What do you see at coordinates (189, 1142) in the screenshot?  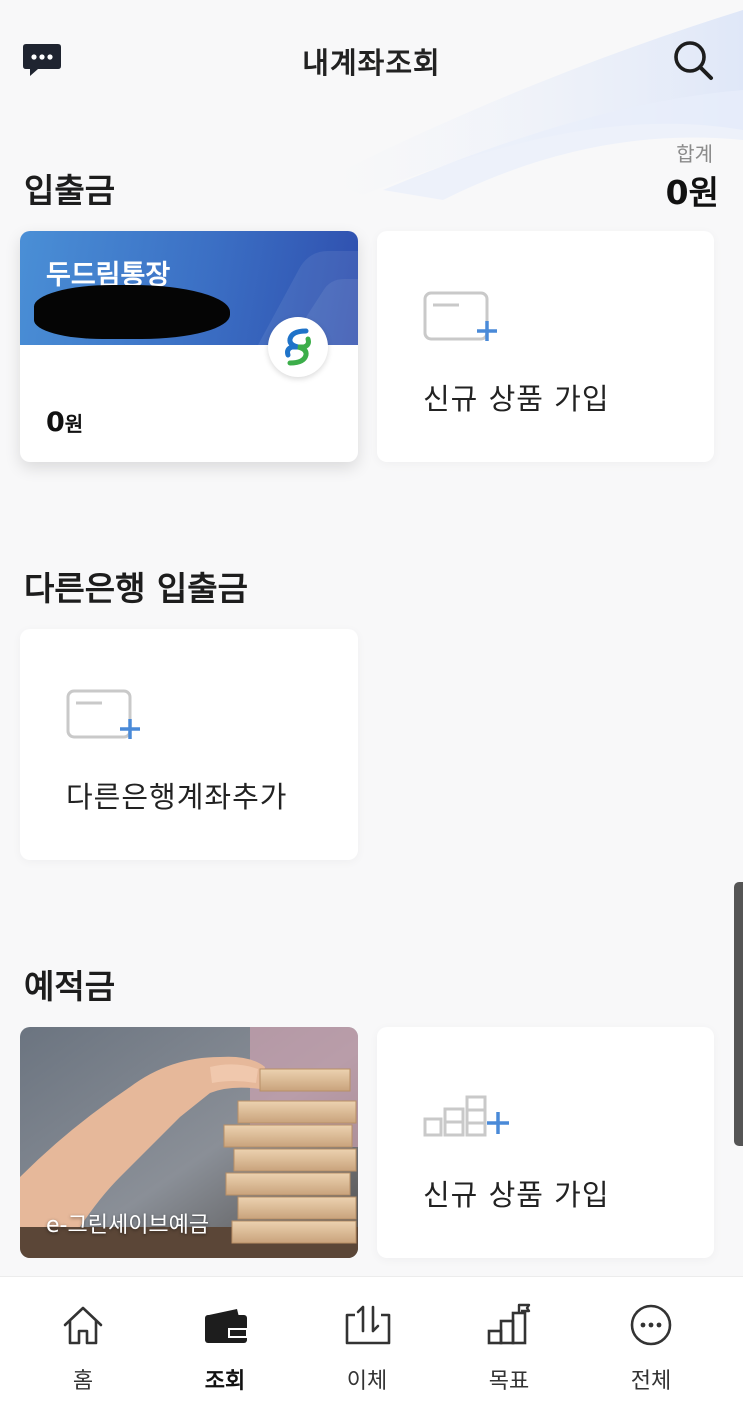 I see `savings-product-card: e-그린세이브예금` at bounding box center [189, 1142].